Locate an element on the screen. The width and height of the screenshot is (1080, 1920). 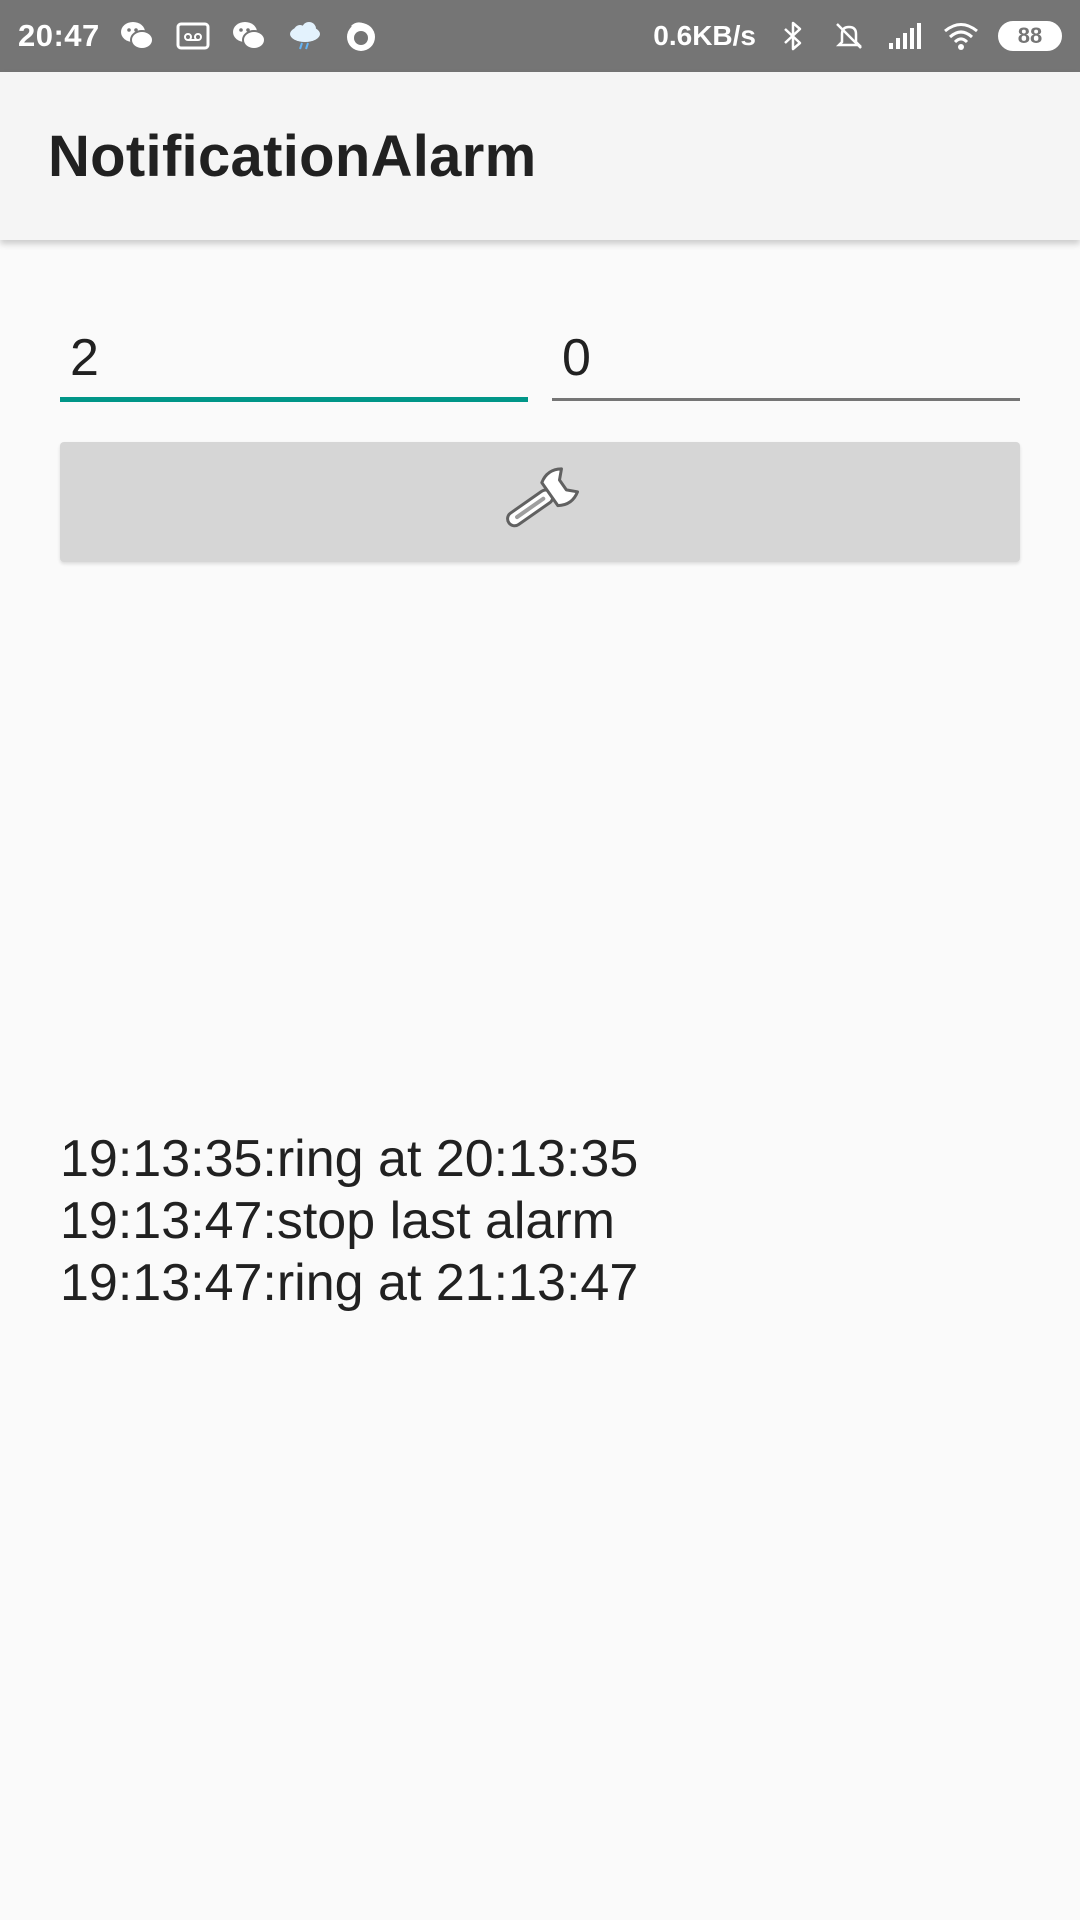
log-line: 19:13:47:stop last alarm is located at coordinates (337, 1221).